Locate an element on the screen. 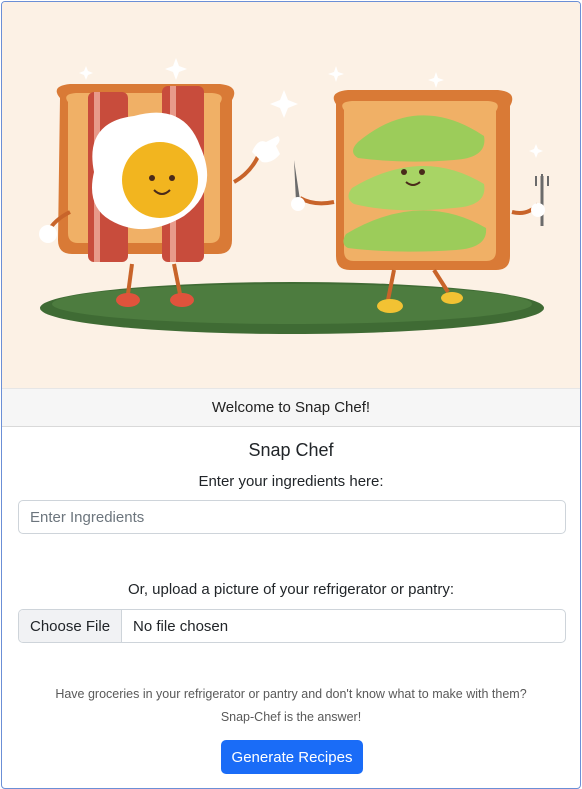  choose-file-button: Choose File is located at coordinates (71, 626).